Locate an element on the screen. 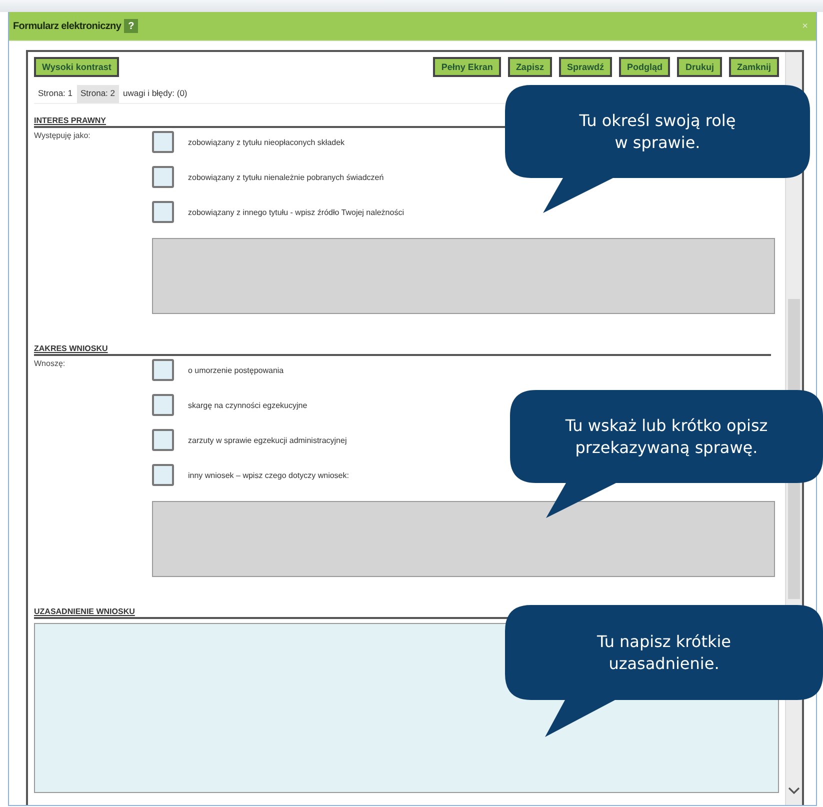 The width and height of the screenshot is (823, 807). scroll-down-icon is located at coordinates (794, 791).